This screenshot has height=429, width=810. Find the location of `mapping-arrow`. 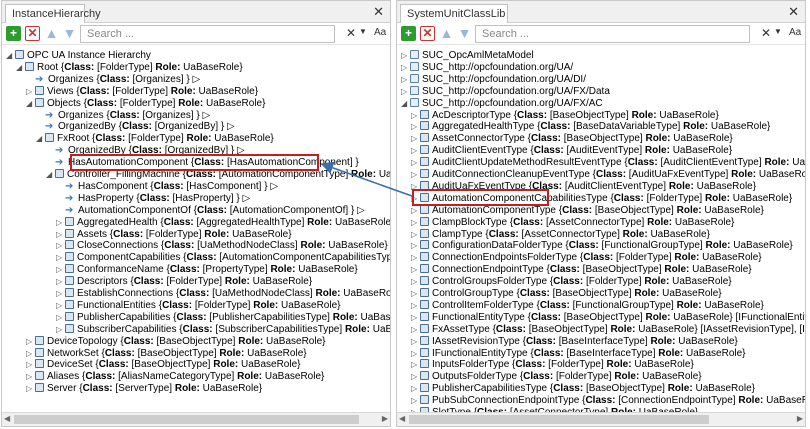

mapping-arrow is located at coordinates (366, 179).